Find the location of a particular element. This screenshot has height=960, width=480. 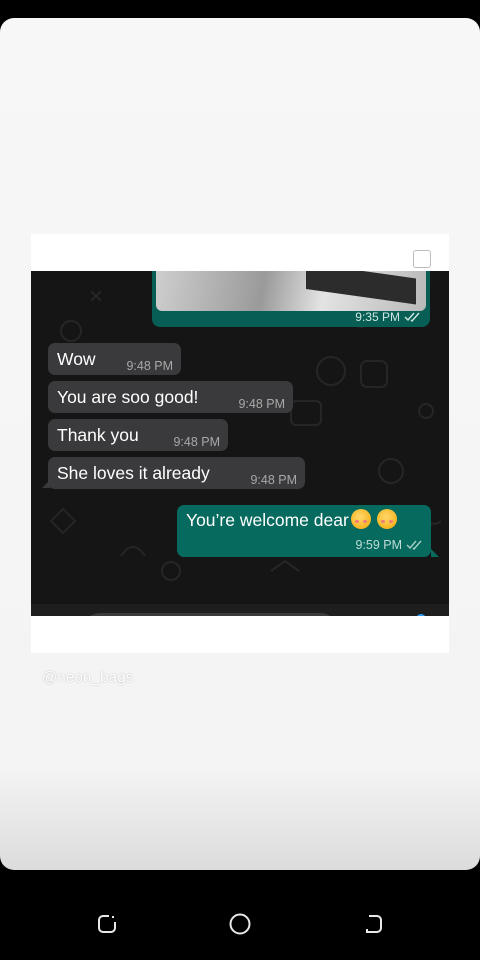

system-navigation-bar is located at coordinates (240, 915).